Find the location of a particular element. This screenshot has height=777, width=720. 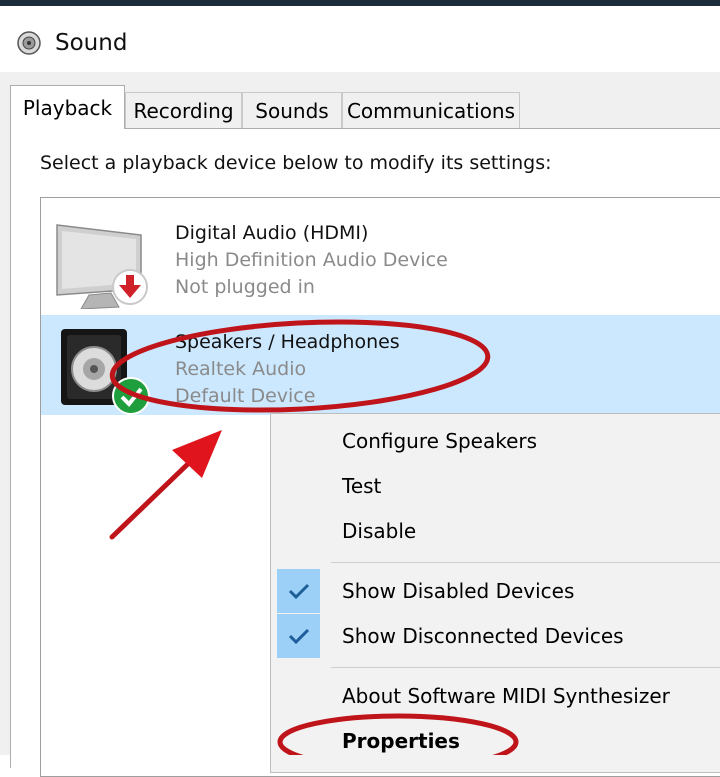

device-driver: High Definition Audio Device is located at coordinates (311, 260).